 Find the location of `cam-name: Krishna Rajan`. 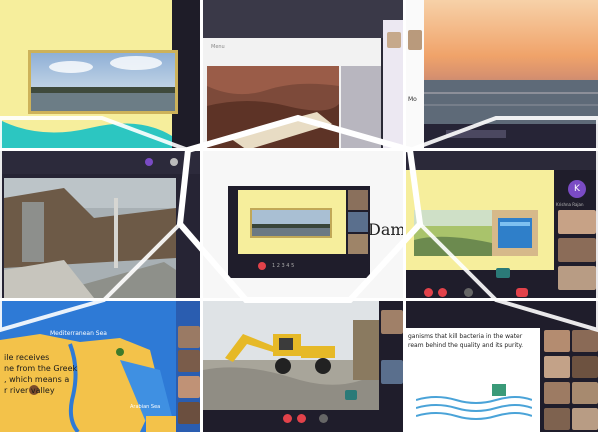

cam-name: Krishna Rajan is located at coordinates (570, 204).